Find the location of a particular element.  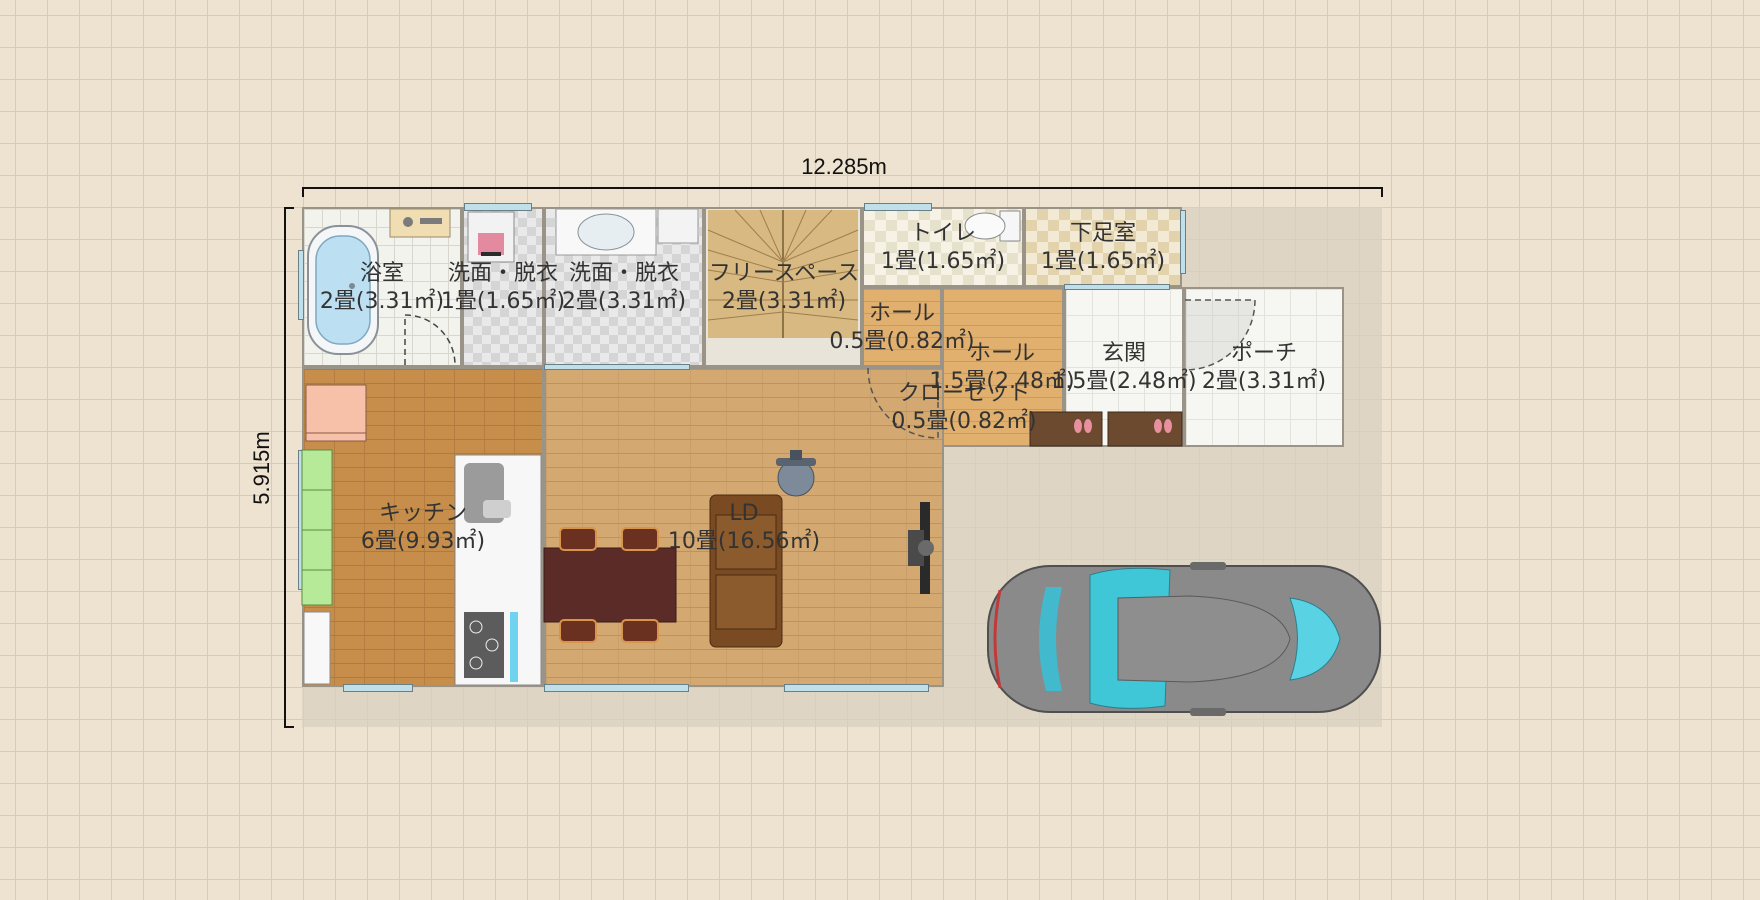

kitchen-counter-icon is located at coordinates (421, 567).